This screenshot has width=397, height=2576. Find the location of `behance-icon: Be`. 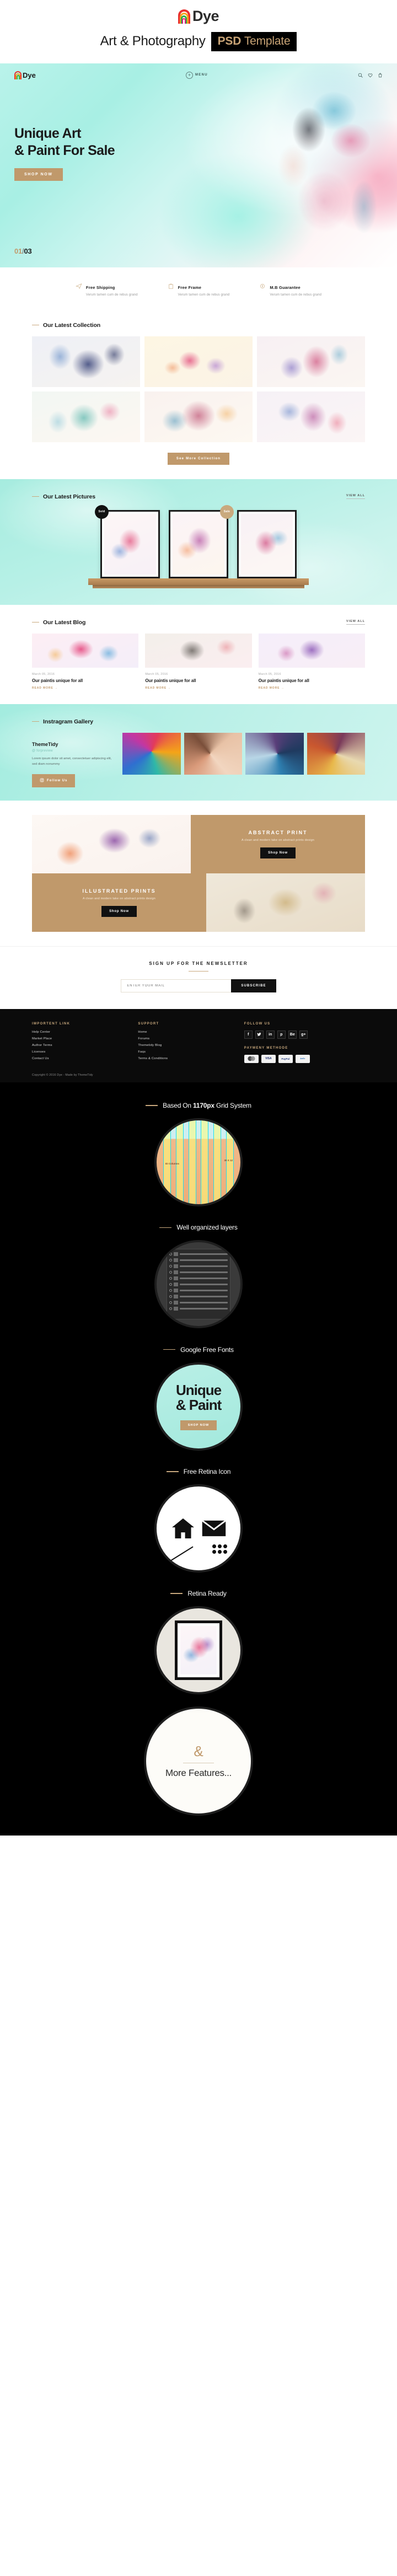

behance-icon: Be is located at coordinates (292, 1034).